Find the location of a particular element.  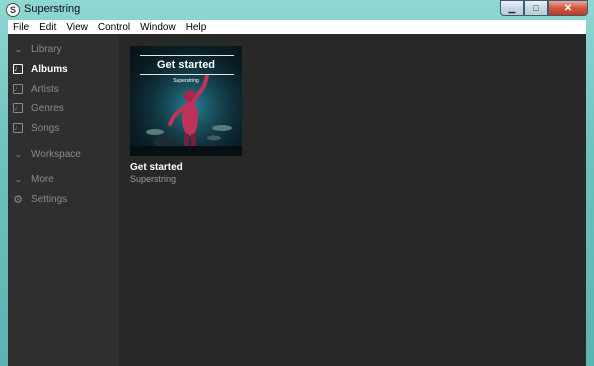

album-cover: Get started Superstring is located at coordinates (186, 101).